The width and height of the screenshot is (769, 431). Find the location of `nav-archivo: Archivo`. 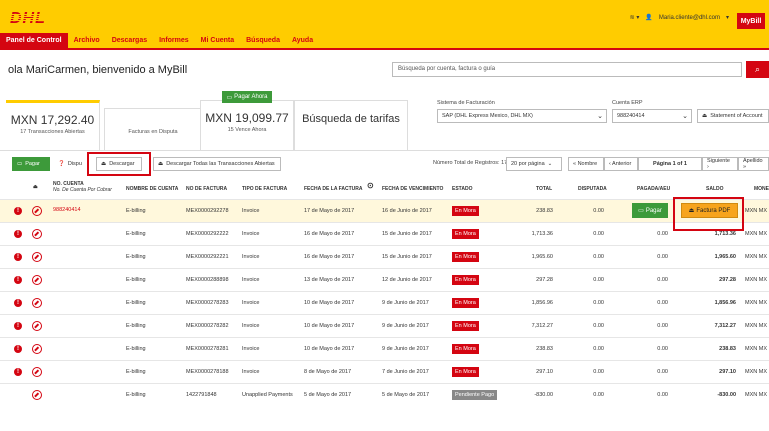

nav-archivo: Archivo is located at coordinates (87, 40).